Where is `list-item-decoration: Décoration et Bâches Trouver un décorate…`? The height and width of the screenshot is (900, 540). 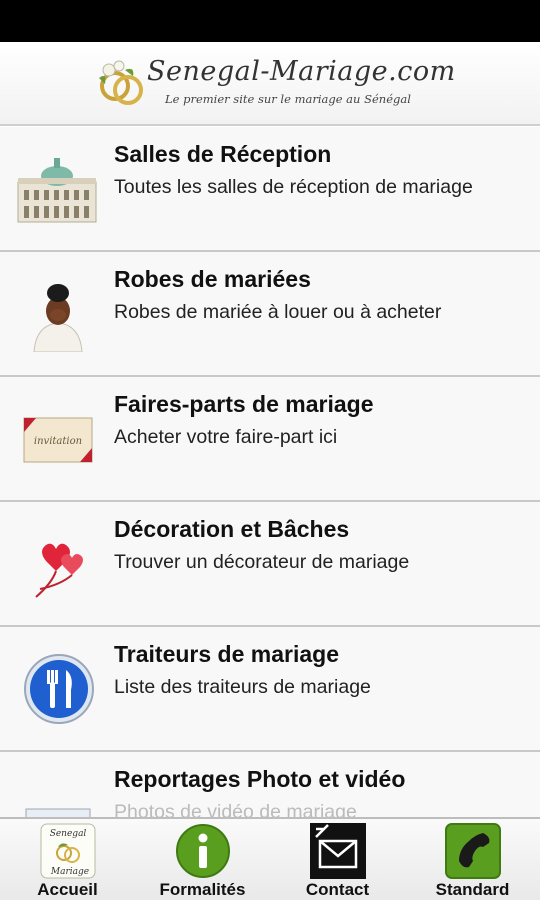
list-item-decoration: Décoration et Bâches Trouver un décorate… is located at coordinates (270, 564).